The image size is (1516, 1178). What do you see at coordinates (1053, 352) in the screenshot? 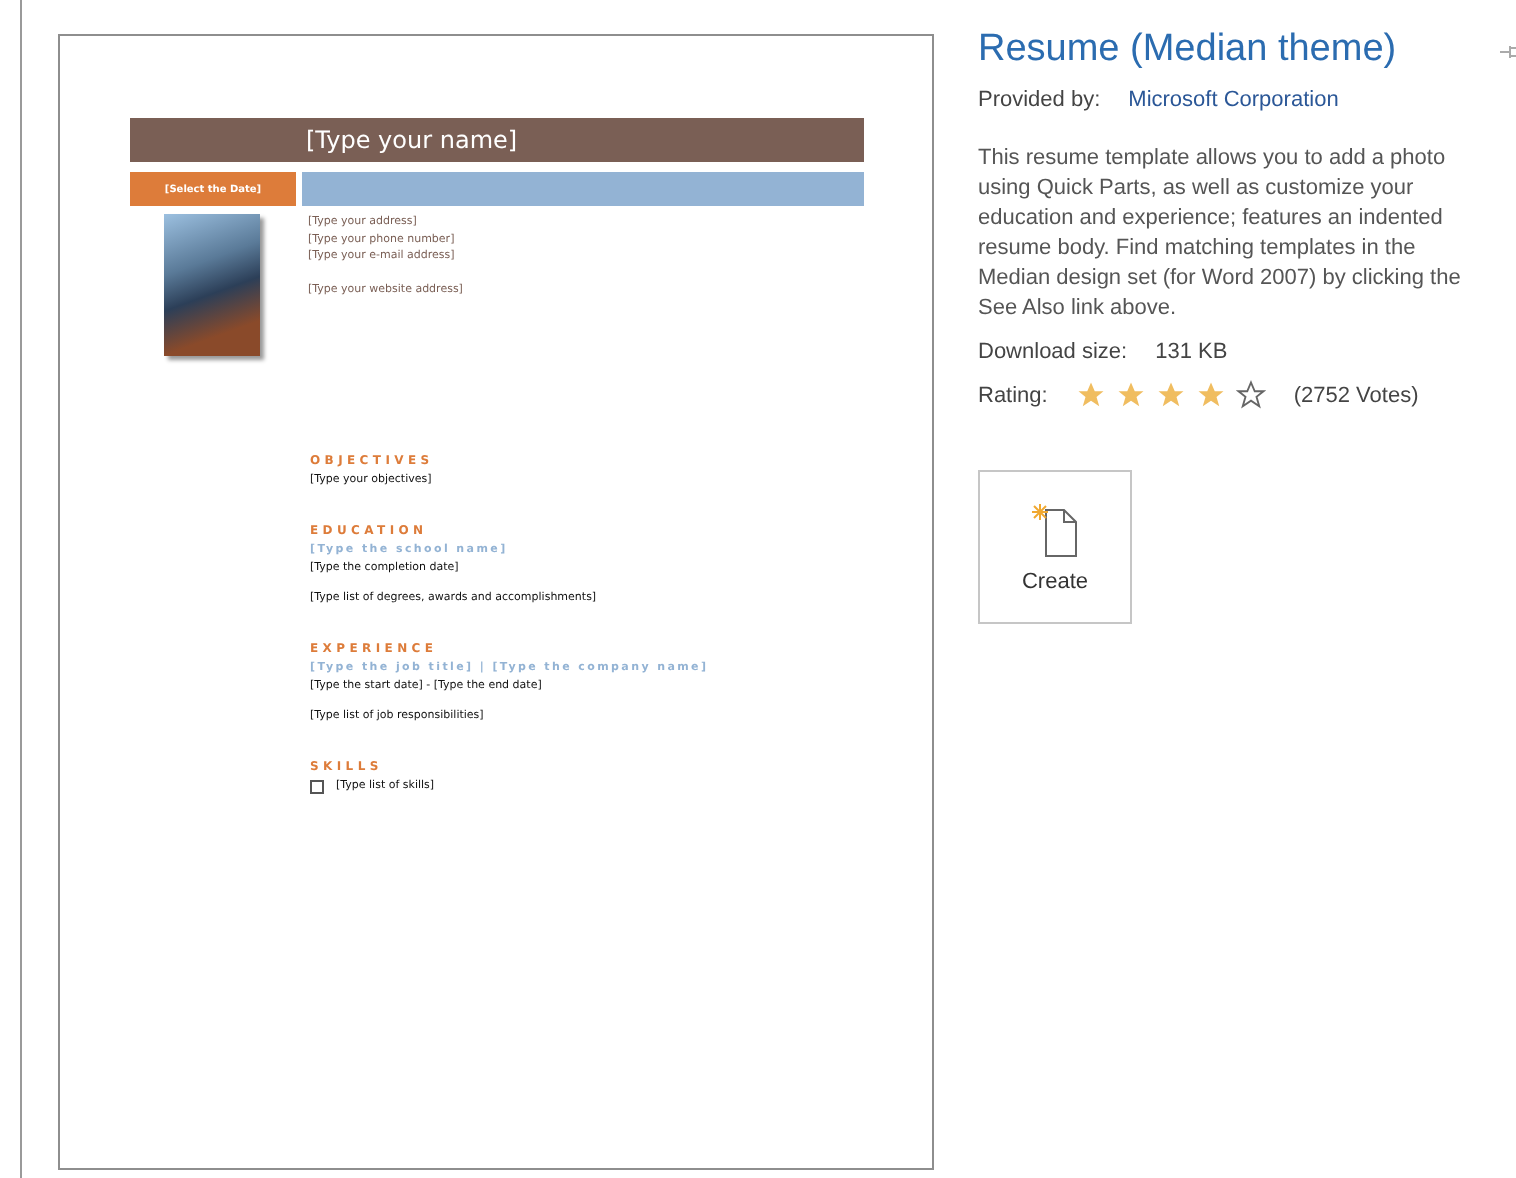
I see `size-label: Download size:` at bounding box center [1053, 352].